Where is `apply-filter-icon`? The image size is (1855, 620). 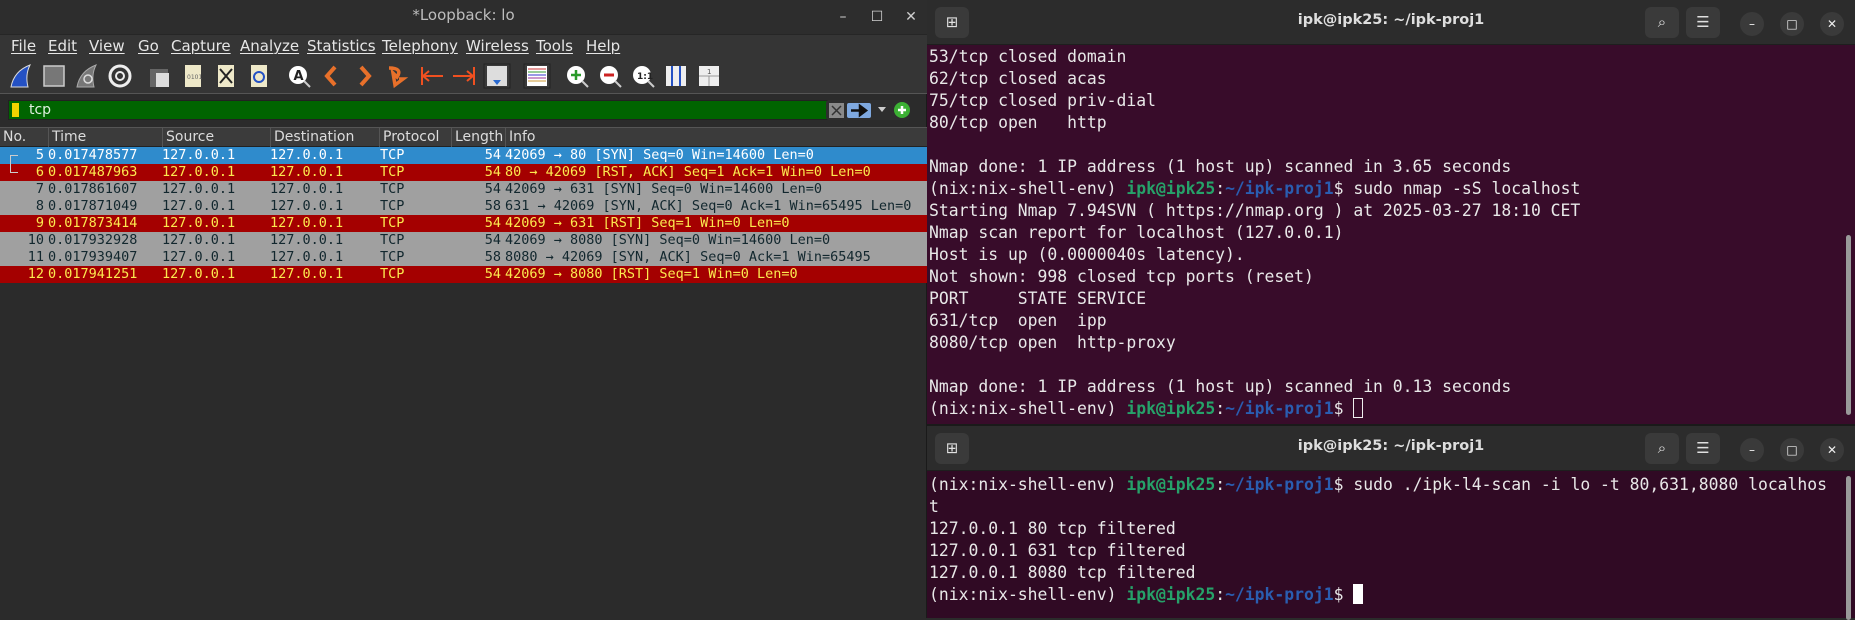
apply-filter-icon is located at coordinates (859, 110).